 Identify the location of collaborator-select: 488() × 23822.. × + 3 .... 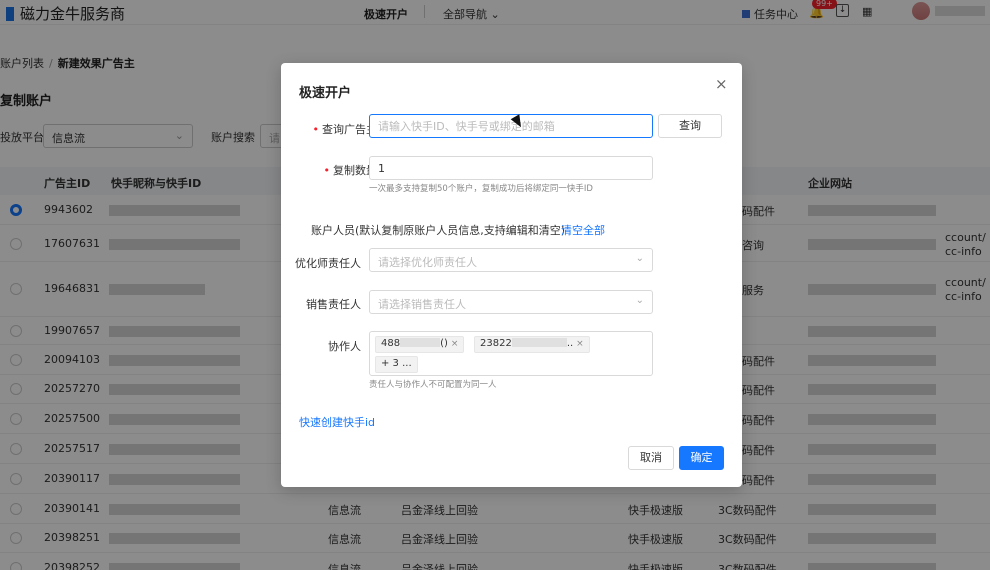
(511, 353).